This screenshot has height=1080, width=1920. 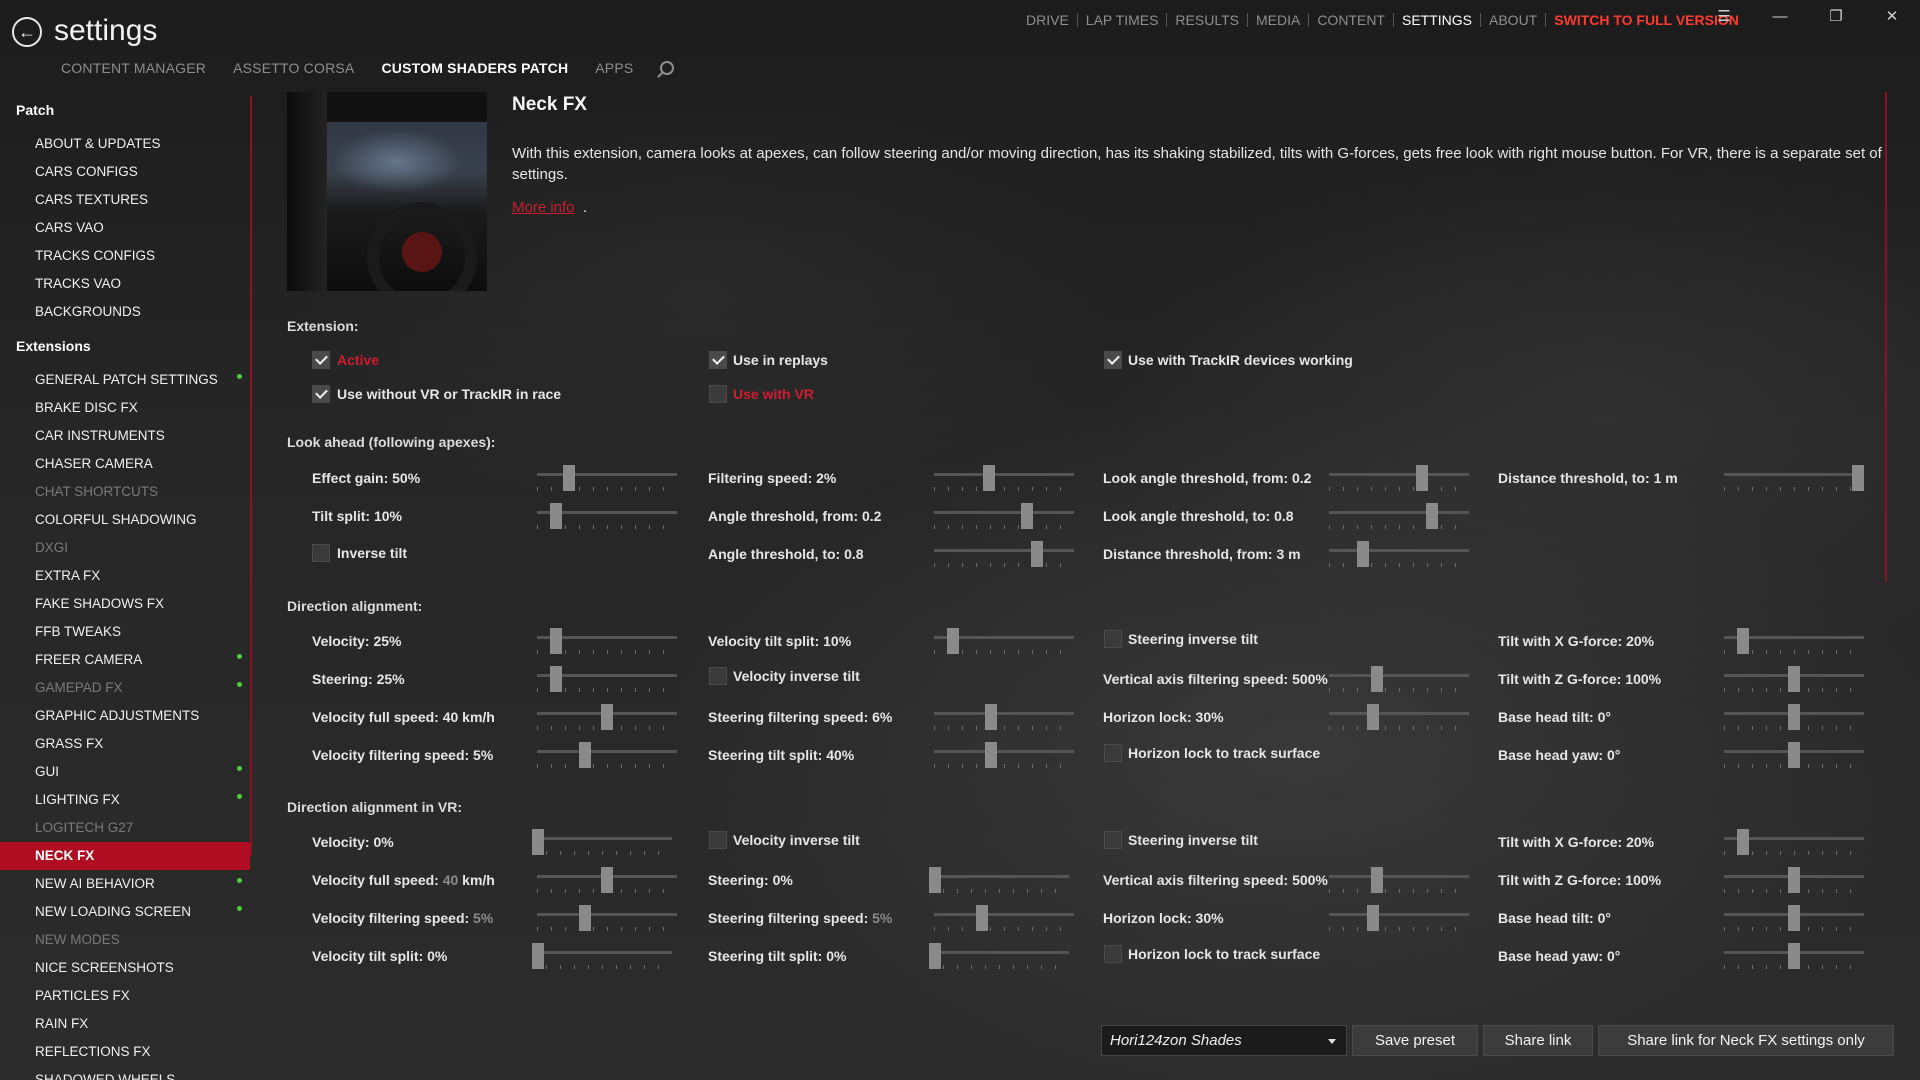 I want to click on vr-steering-inverse-tilt-checkbox, so click(x=1113, y=840).